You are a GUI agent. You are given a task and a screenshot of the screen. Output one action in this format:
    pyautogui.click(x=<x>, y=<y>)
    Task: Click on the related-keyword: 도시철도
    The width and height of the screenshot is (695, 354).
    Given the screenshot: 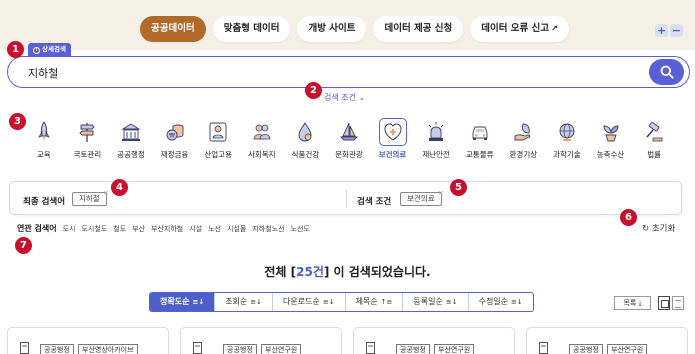 What is the action you would take?
    pyautogui.click(x=94, y=229)
    